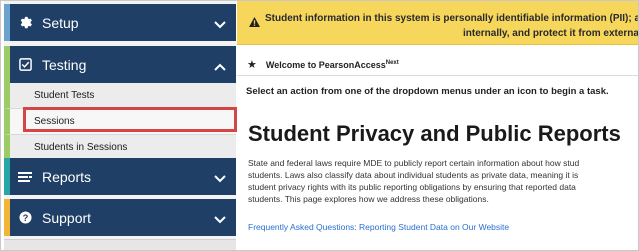 The width and height of the screenshot is (639, 251). What do you see at coordinates (220, 67) in the screenshot?
I see `chevron-up-icon` at bounding box center [220, 67].